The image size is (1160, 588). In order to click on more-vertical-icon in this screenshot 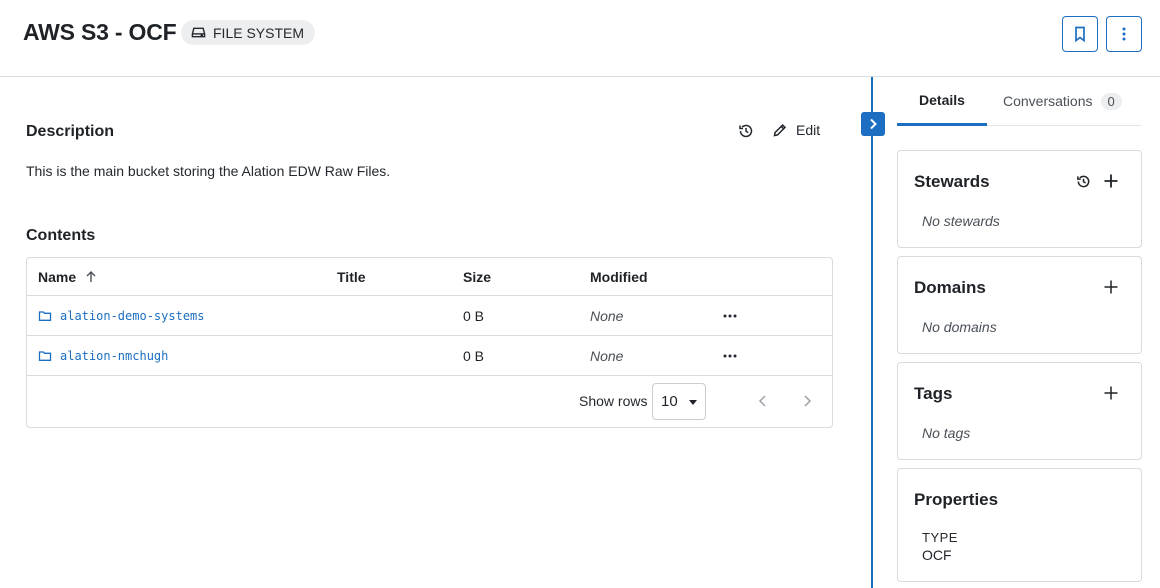, I will do `click(1124, 34)`.